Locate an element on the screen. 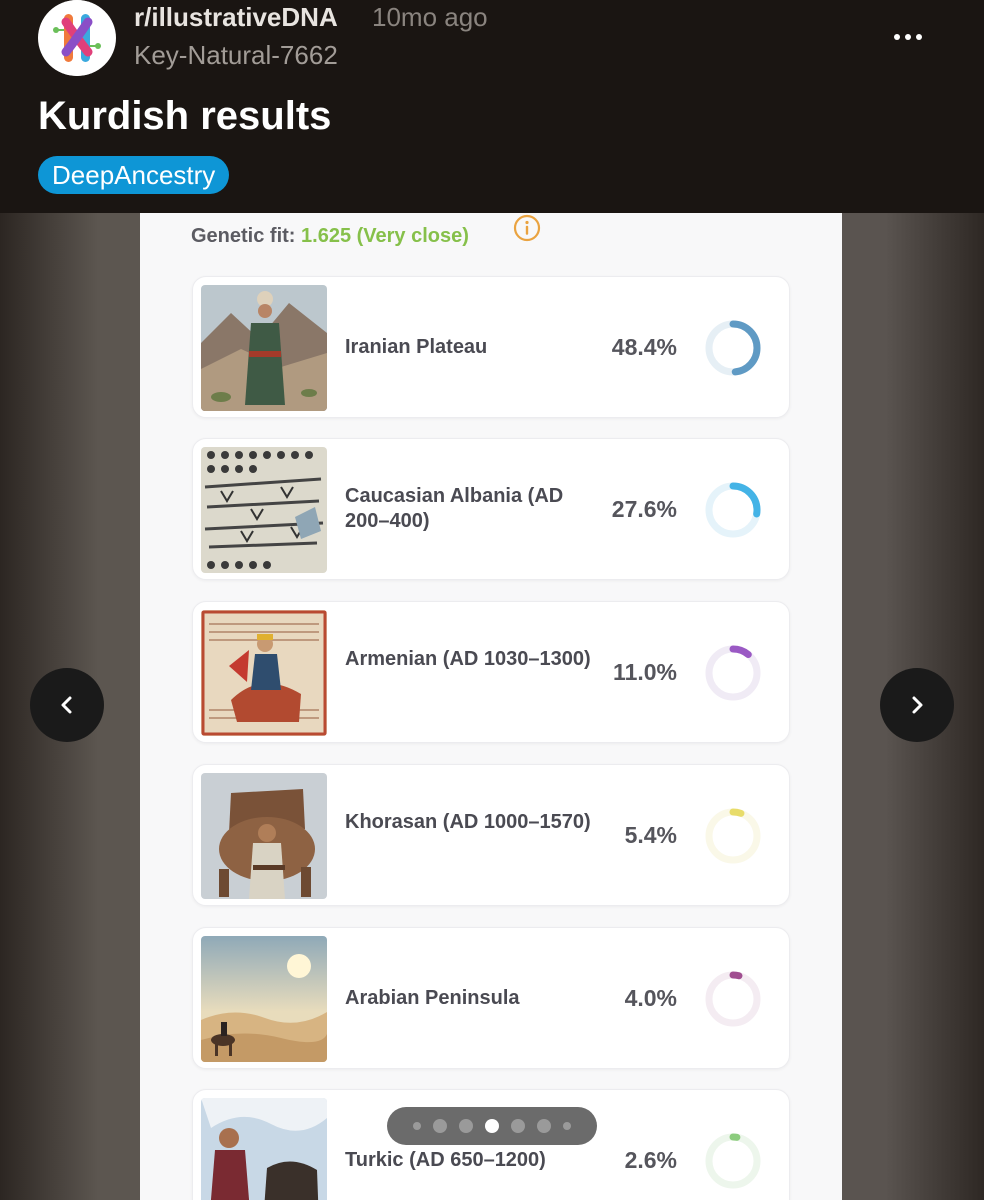 The height and width of the screenshot is (1200, 984). population-name: Khorasan (AD 1000–1570) is located at coordinates (468, 822).